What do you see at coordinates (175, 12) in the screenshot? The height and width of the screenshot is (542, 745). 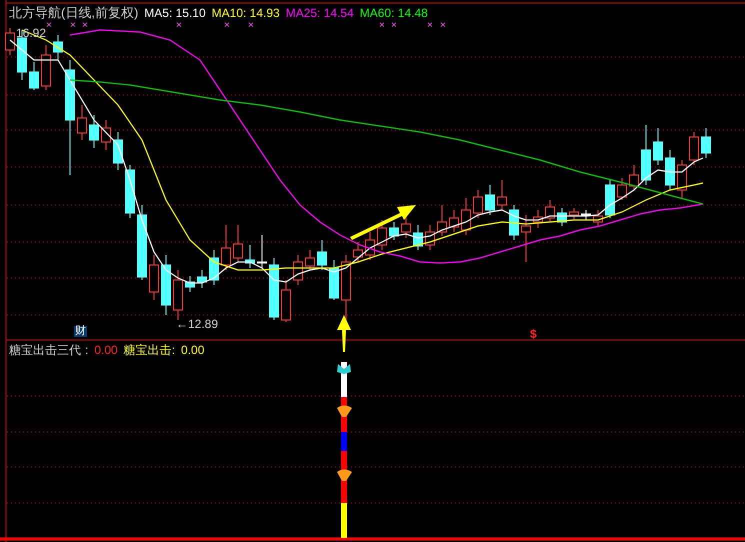 I see `moving-average-value: MA5: 15.10` at bounding box center [175, 12].